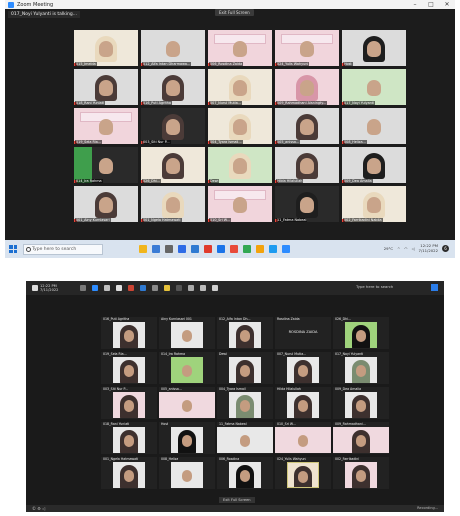  Describe the element at coordinates (361, 473) in the screenshot. I see `participant-tile: 002_Farrikadini` at that location.